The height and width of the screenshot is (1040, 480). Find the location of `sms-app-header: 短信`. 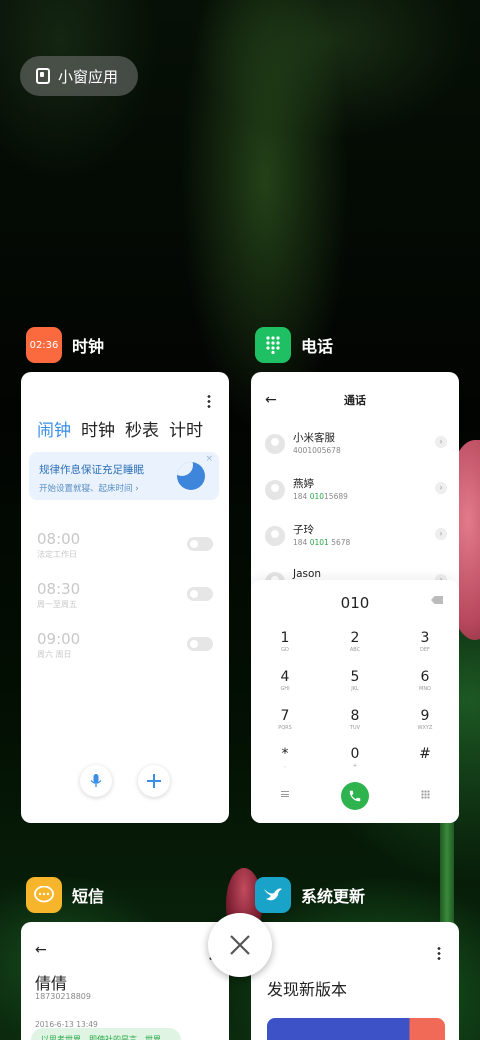

sms-app-header: 短信 is located at coordinates (65, 895).